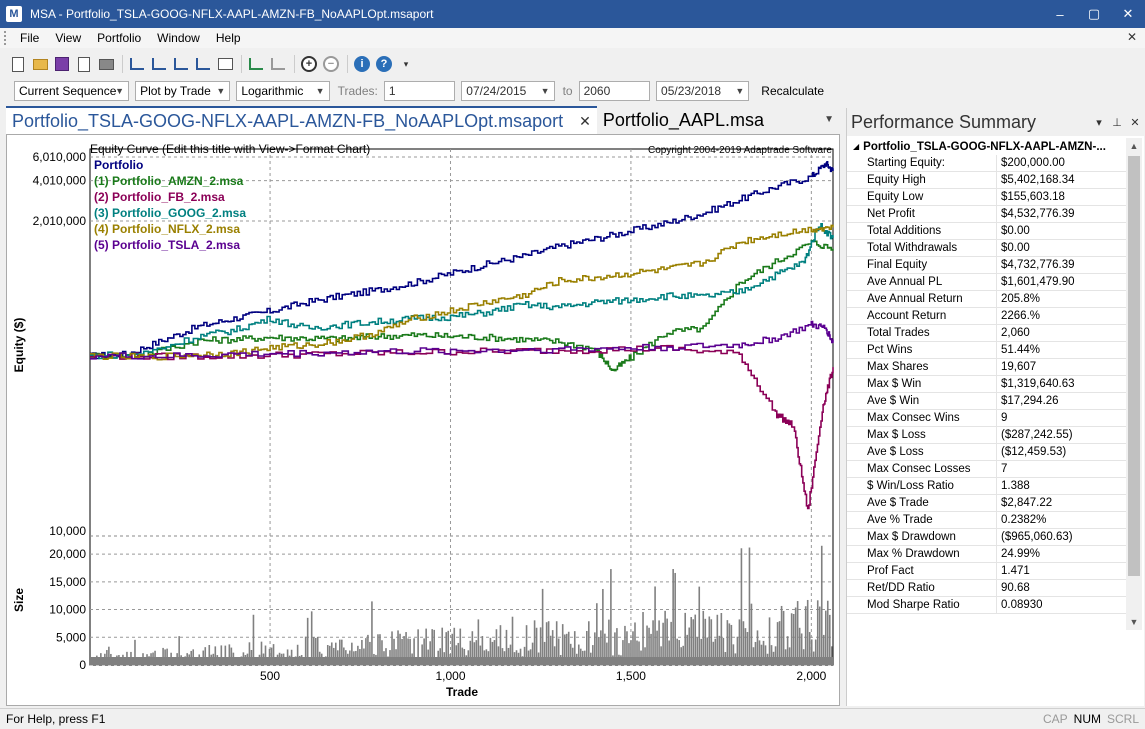  Describe the element at coordinates (40, 64) in the screenshot. I see `open-folder-icon` at that location.